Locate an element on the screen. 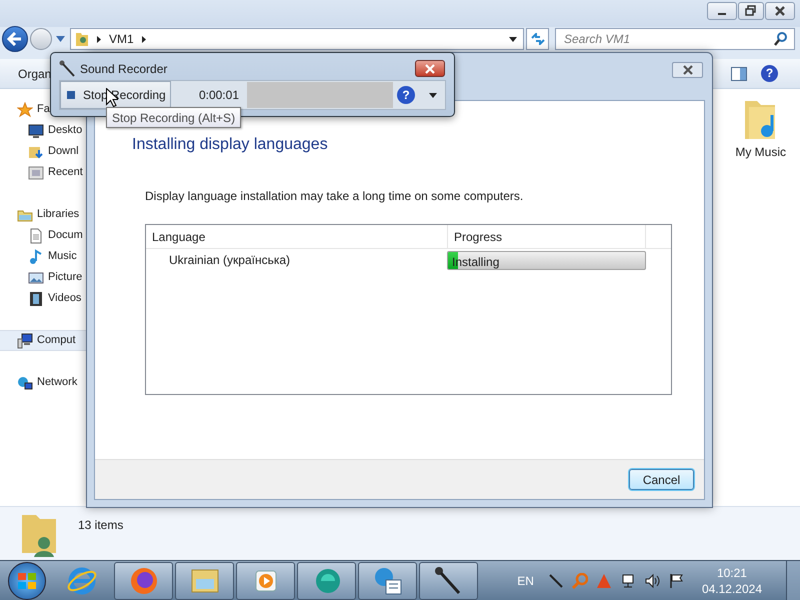  dialog-message: Display language installation may take a long time on some computers. is located at coordinates (334, 196).